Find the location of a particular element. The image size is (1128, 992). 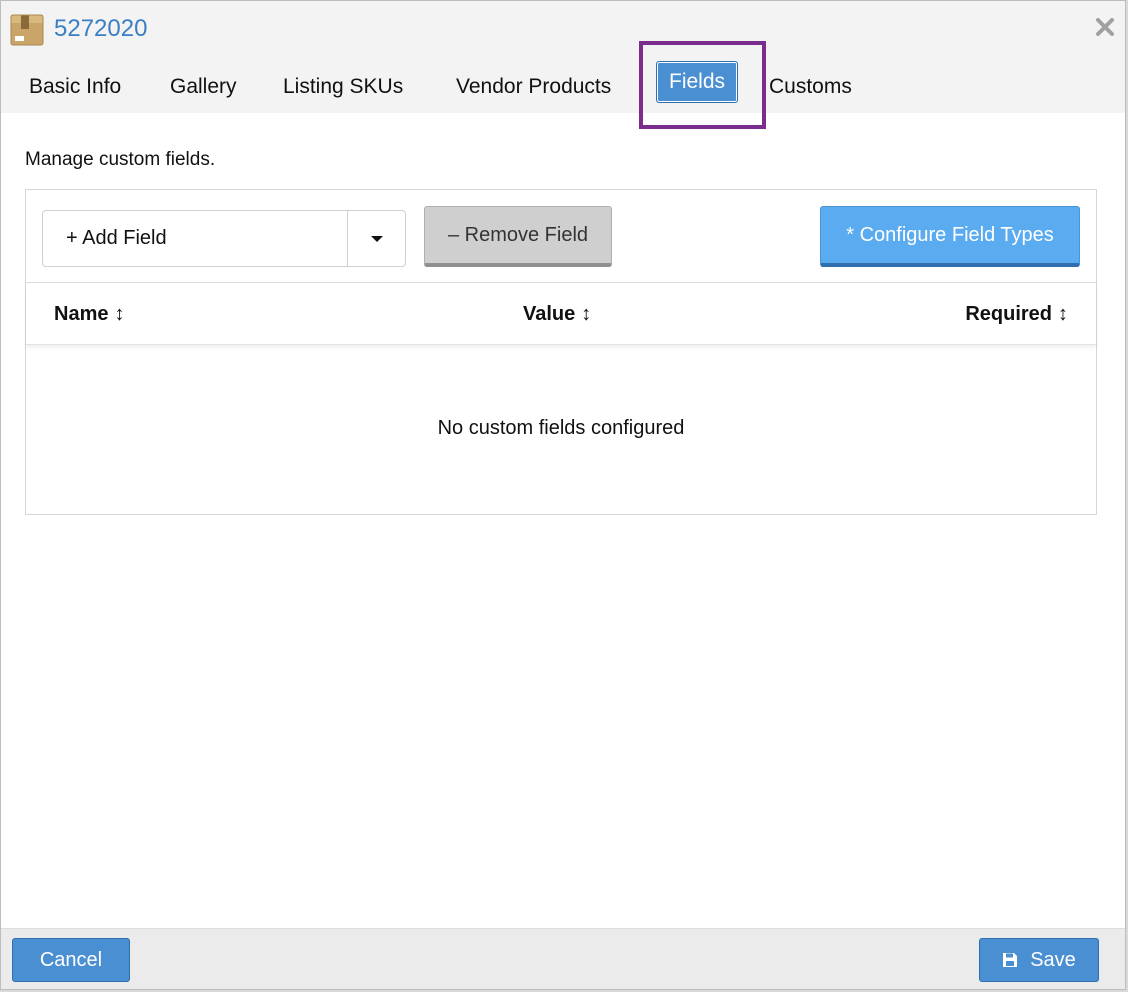

tab-fields: Fields is located at coordinates (697, 82).